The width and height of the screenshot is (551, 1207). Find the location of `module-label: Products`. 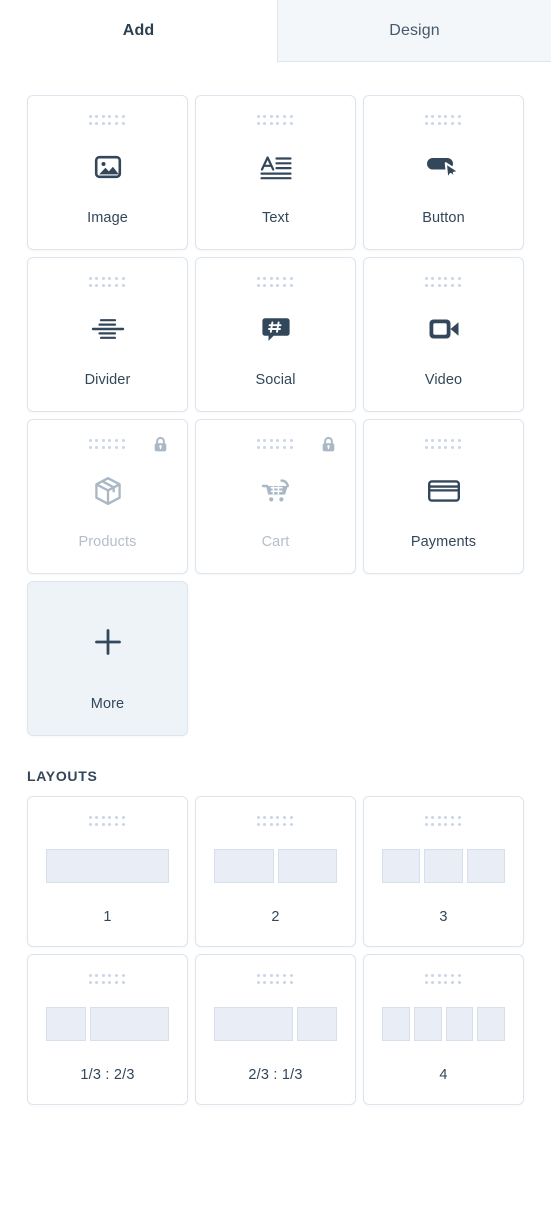

module-label: Products is located at coordinates (107, 541).